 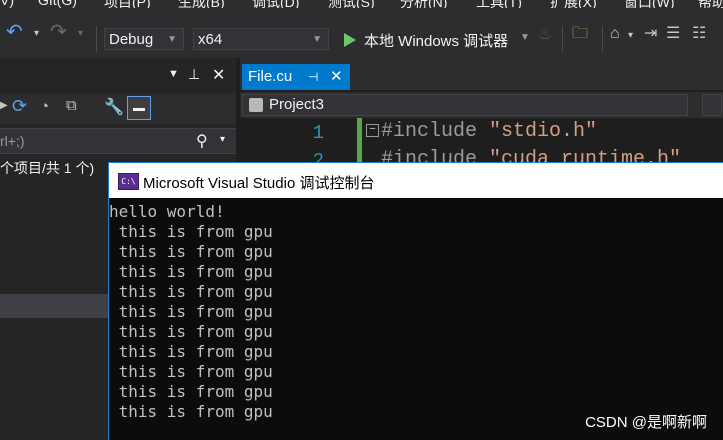 What do you see at coordinates (173, 74) in the screenshot?
I see `dropdown-icon: ▼` at bounding box center [173, 74].